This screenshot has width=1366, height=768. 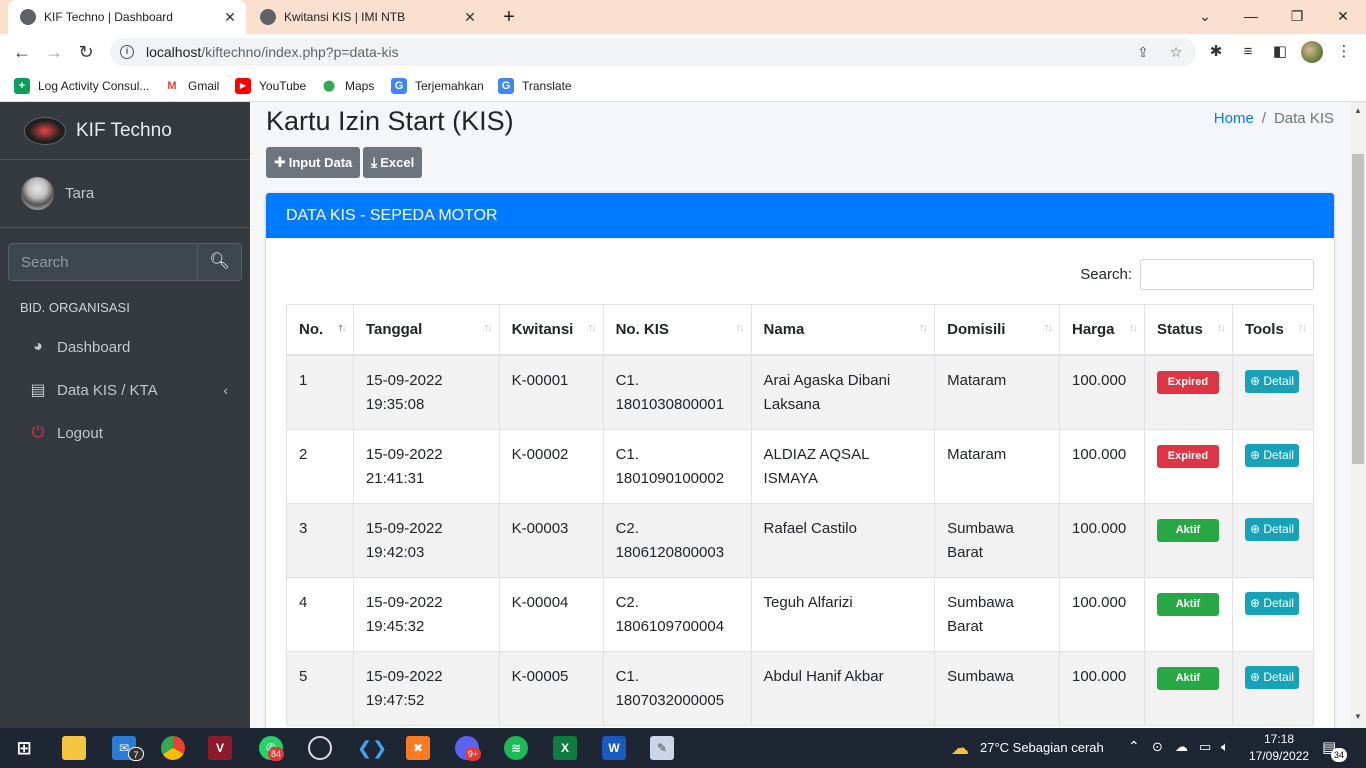 What do you see at coordinates (320, 748) in the screenshot?
I see `obs-icon` at bounding box center [320, 748].